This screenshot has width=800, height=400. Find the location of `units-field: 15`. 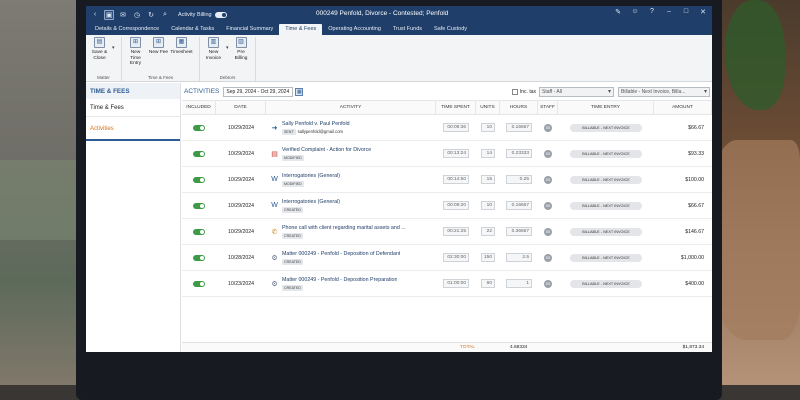

units-field: 15 is located at coordinates (488, 179).